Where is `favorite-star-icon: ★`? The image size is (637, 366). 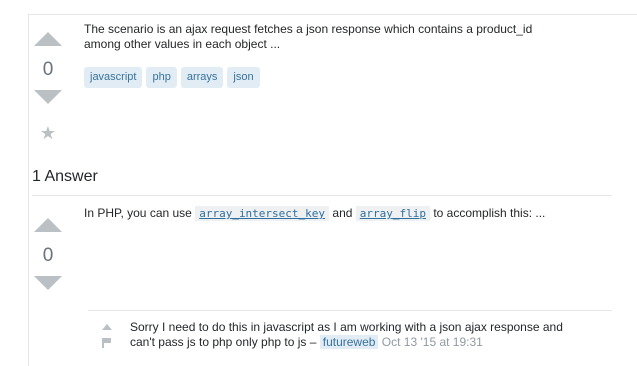
favorite-star-icon: ★ is located at coordinates (48, 133).